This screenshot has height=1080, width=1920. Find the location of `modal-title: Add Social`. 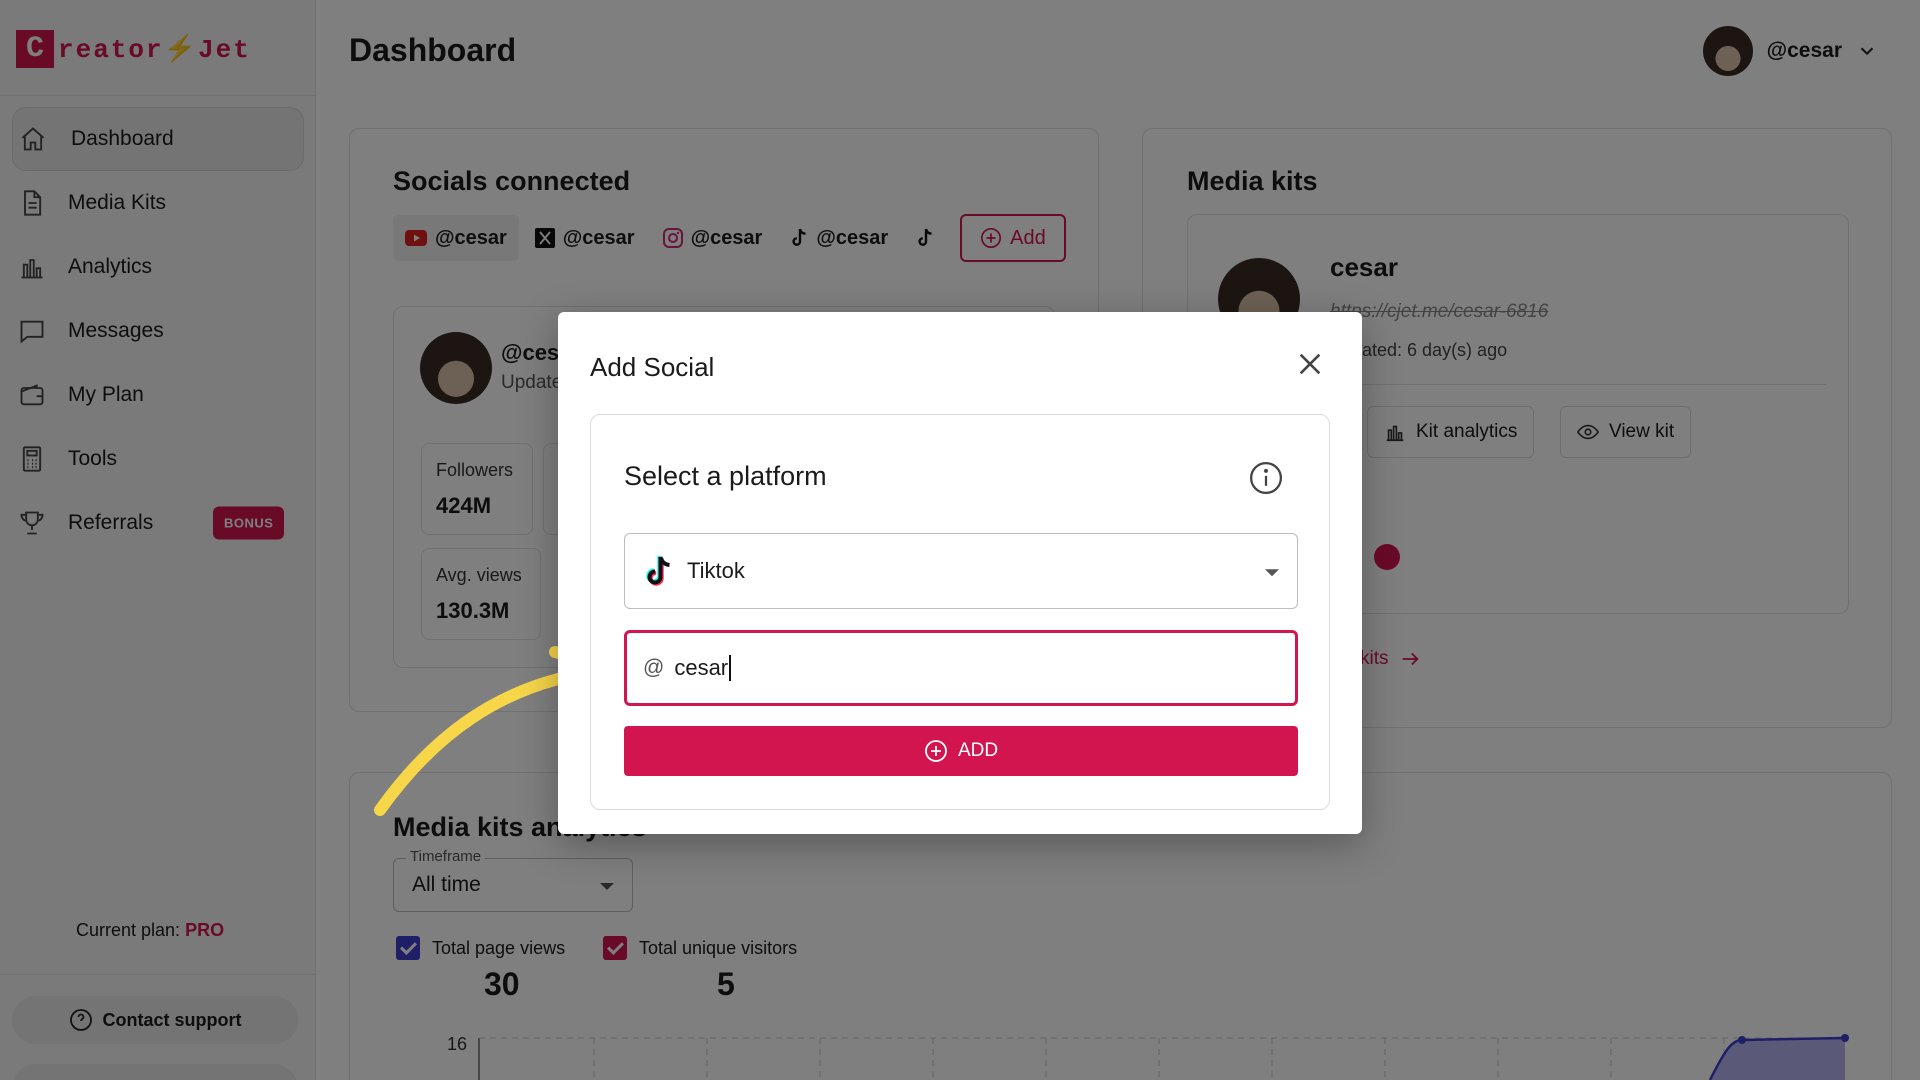

modal-title: Add Social is located at coordinates (652, 367).